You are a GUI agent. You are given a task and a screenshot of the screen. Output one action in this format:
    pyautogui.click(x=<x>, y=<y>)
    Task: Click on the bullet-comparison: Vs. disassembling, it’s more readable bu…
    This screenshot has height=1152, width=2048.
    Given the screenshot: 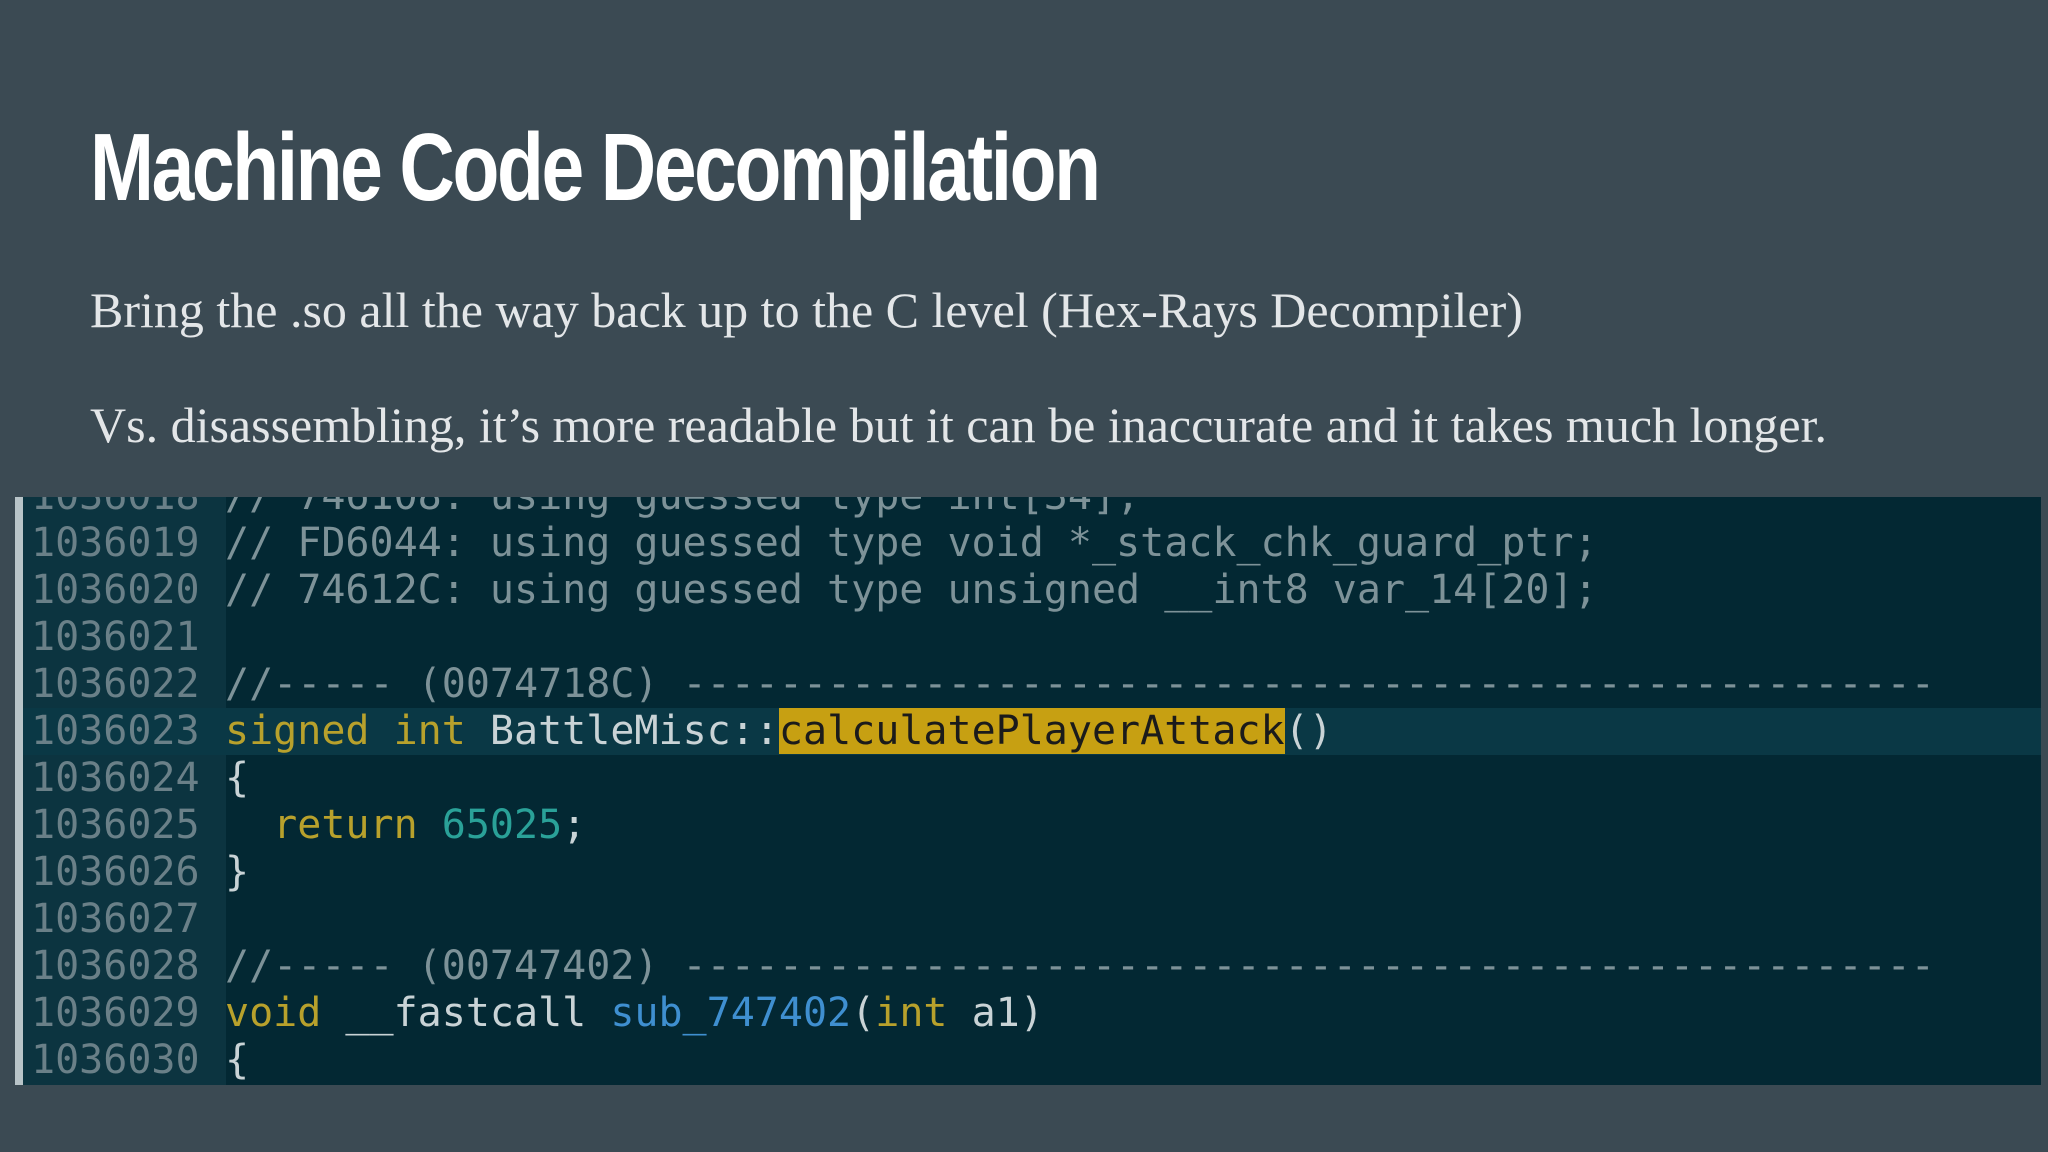 What is the action you would take?
    pyautogui.click(x=958, y=425)
    